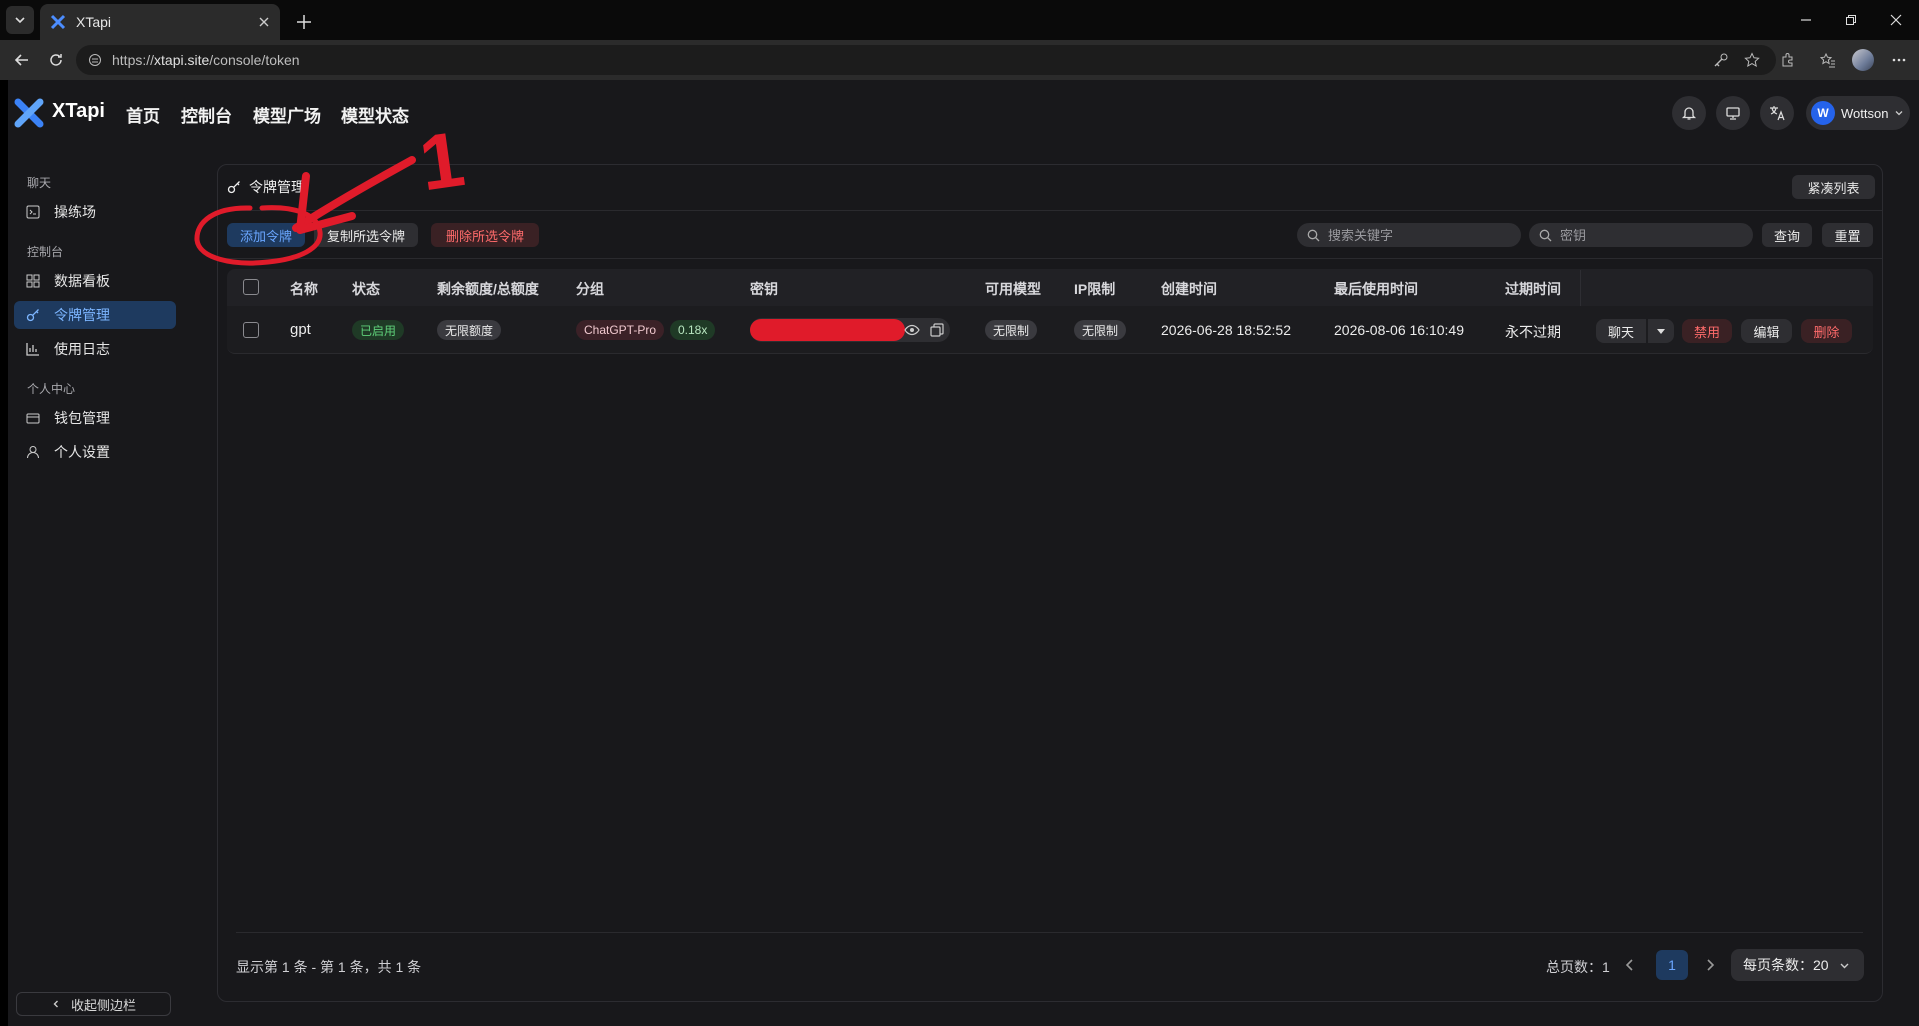 The image size is (1919, 1026). I want to click on column-header-name: 名称, so click(304, 289).